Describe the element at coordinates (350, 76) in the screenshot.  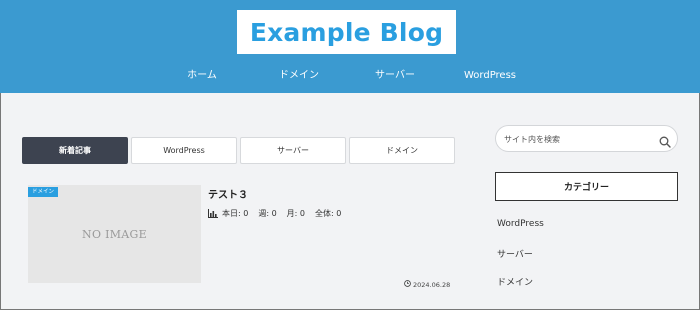
I see `global-nav: ホーム ドメイン サーバー WordPress` at that location.